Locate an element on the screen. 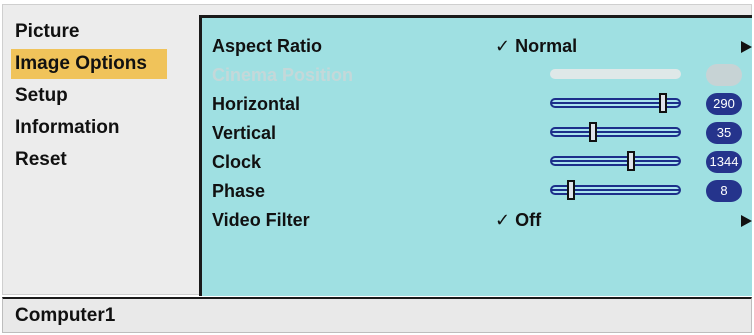 The width and height of the screenshot is (754, 335). row-horizontal: Horizontal 290 is located at coordinates (482, 104).